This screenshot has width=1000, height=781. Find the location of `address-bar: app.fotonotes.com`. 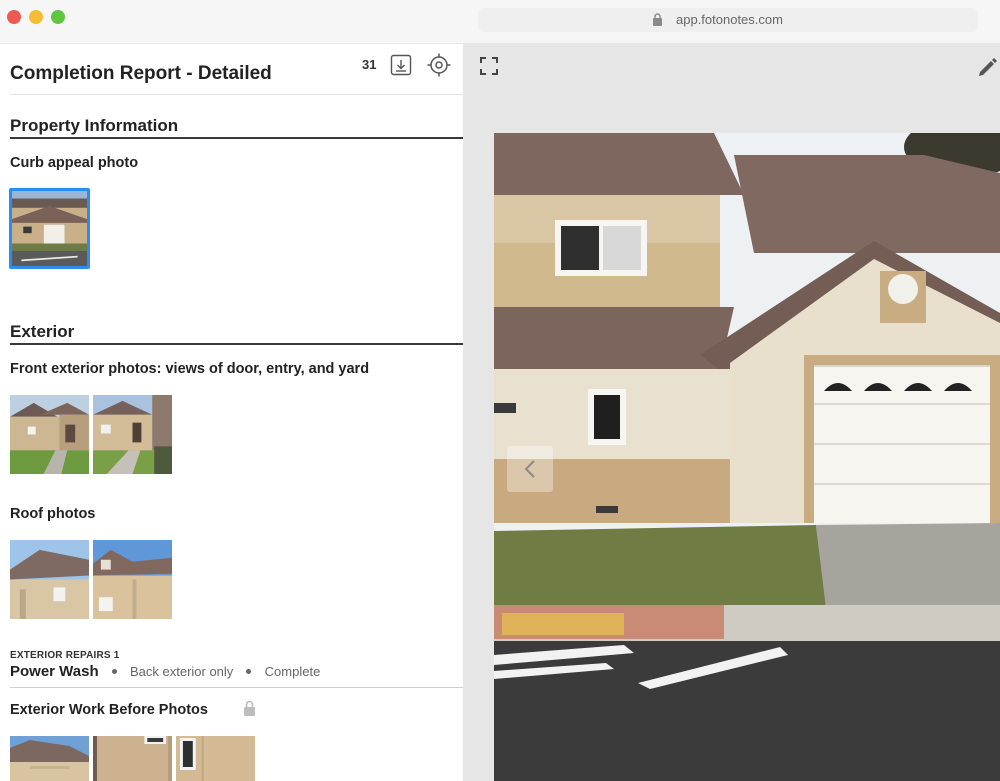

address-bar: app.fotonotes.com is located at coordinates (728, 20).